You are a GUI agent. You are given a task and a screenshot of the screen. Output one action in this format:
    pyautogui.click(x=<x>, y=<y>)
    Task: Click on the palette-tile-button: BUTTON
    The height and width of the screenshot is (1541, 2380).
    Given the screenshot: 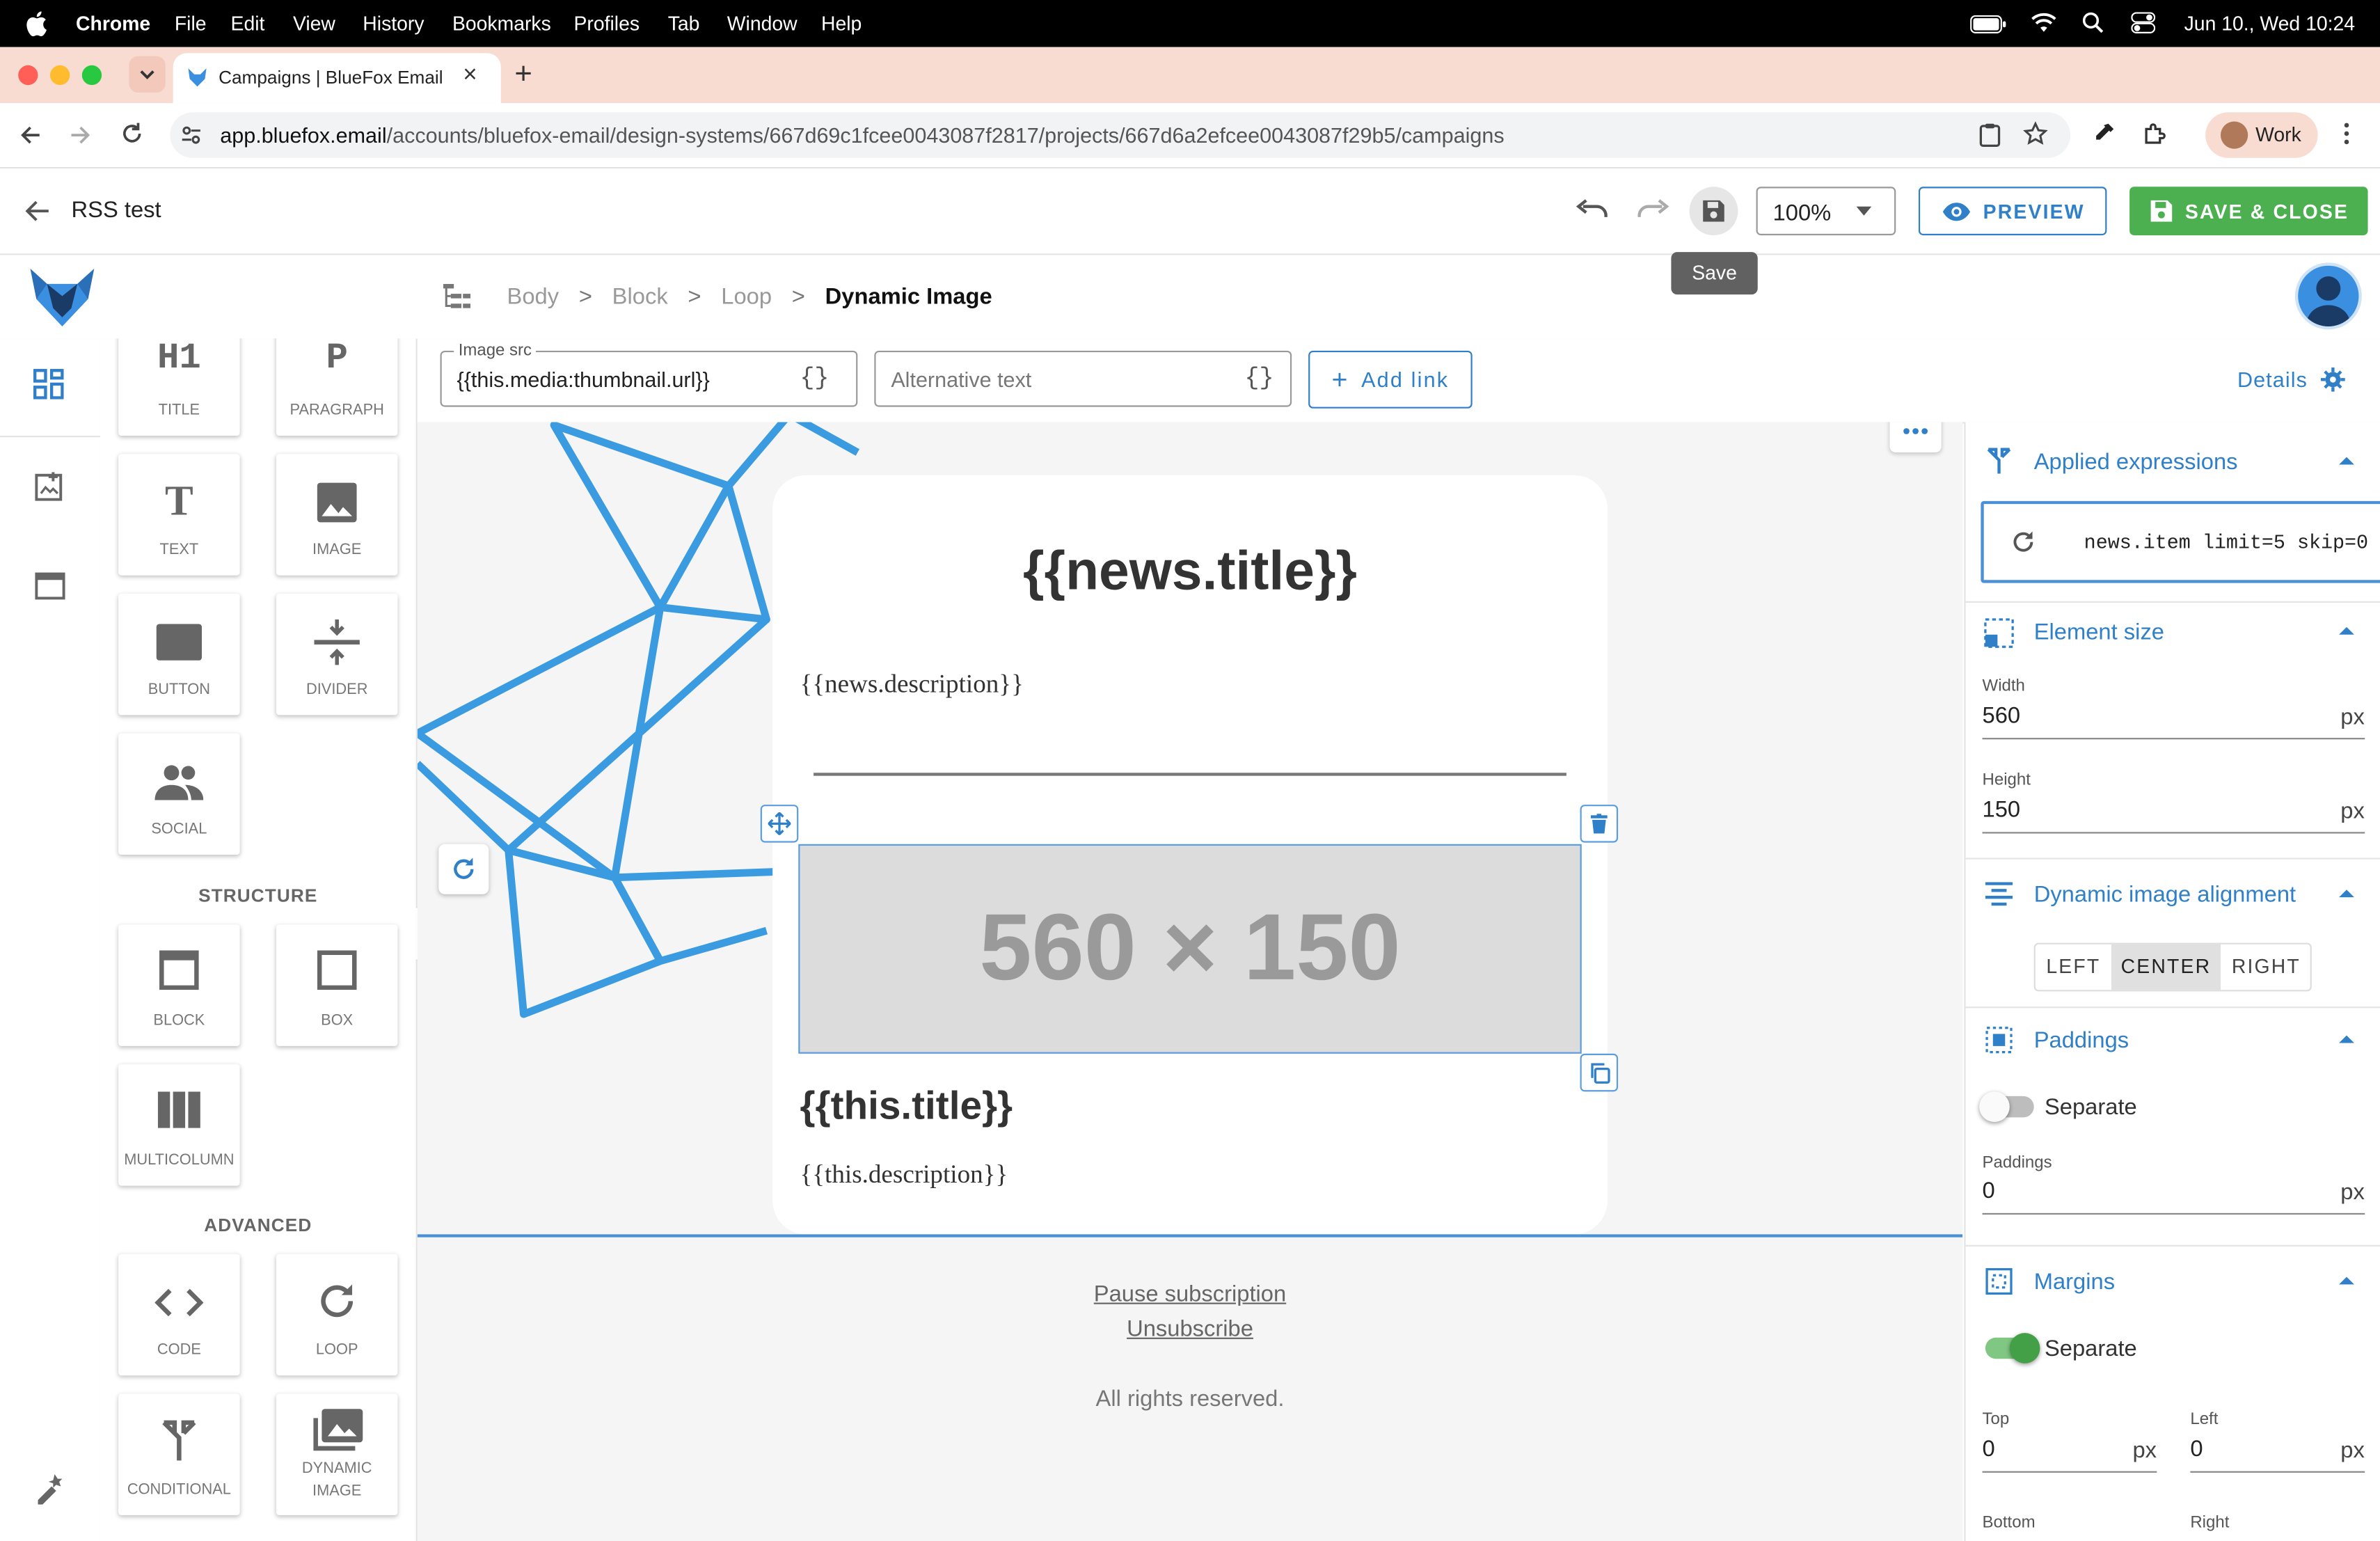 What is the action you would take?
    pyautogui.click(x=179, y=654)
    